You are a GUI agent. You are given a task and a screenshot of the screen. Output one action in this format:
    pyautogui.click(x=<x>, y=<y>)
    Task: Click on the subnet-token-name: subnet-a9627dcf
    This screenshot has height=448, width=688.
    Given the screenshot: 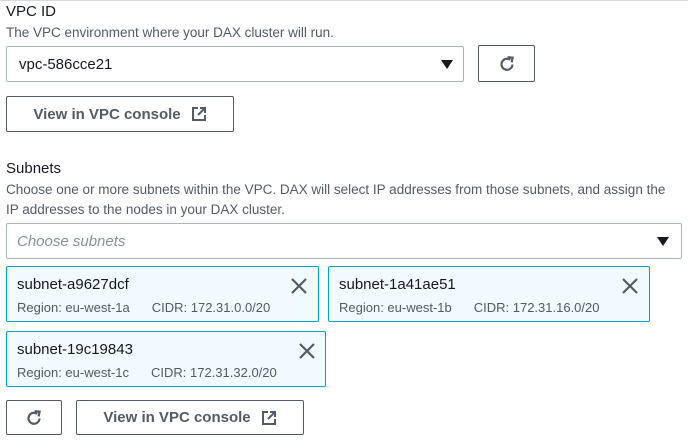 What is the action you would take?
    pyautogui.click(x=73, y=284)
    